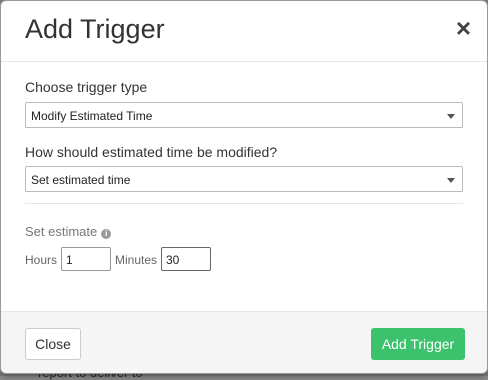  Describe the element at coordinates (418, 344) in the screenshot. I see `add-trigger-button: Add Trigger` at that location.